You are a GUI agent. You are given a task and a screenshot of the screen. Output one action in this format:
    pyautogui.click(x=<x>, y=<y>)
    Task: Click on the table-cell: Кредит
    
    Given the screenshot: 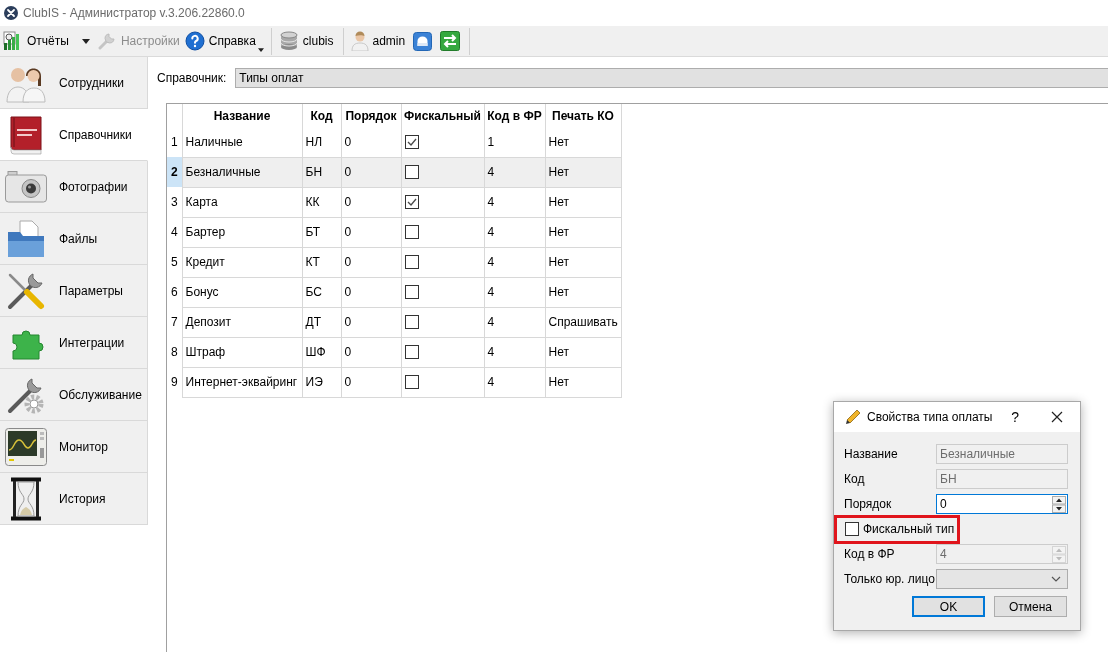 What is the action you would take?
    pyautogui.click(x=242, y=262)
    